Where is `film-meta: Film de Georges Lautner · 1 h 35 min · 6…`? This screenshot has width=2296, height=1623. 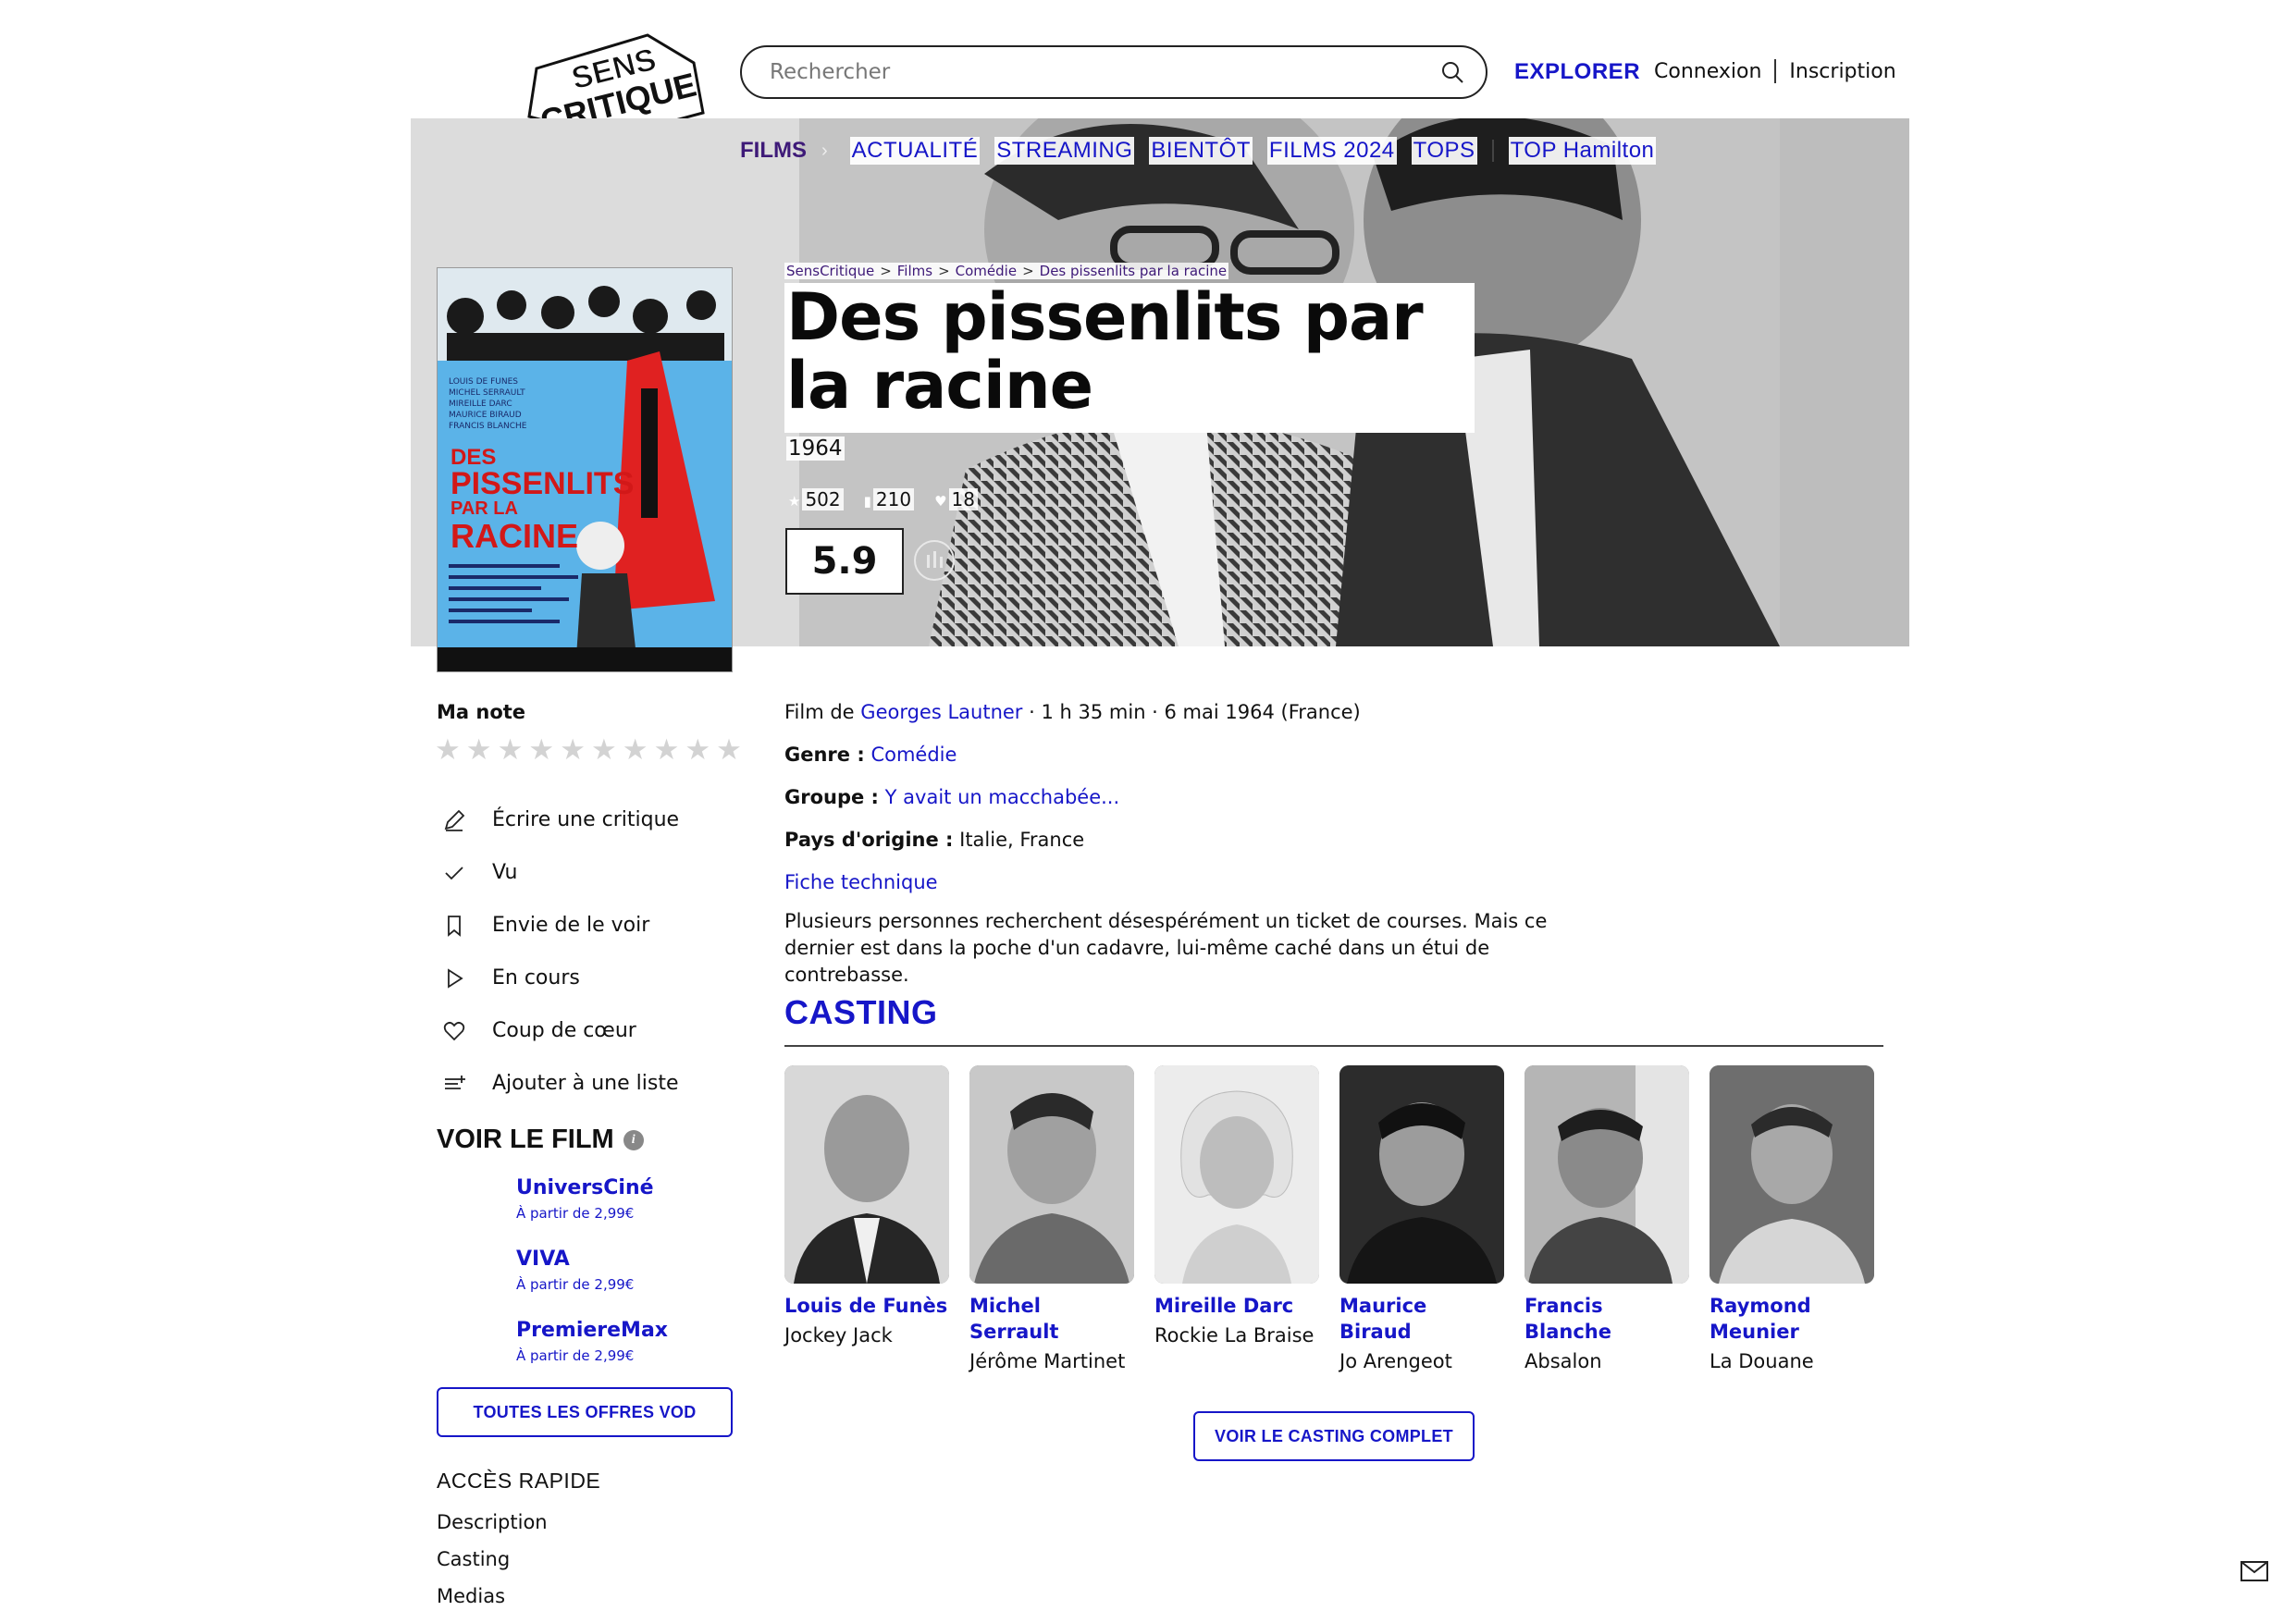
film-meta: Film de Georges Lautner · 1 h 35 min · 6… is located at coordinates (1072, 712).